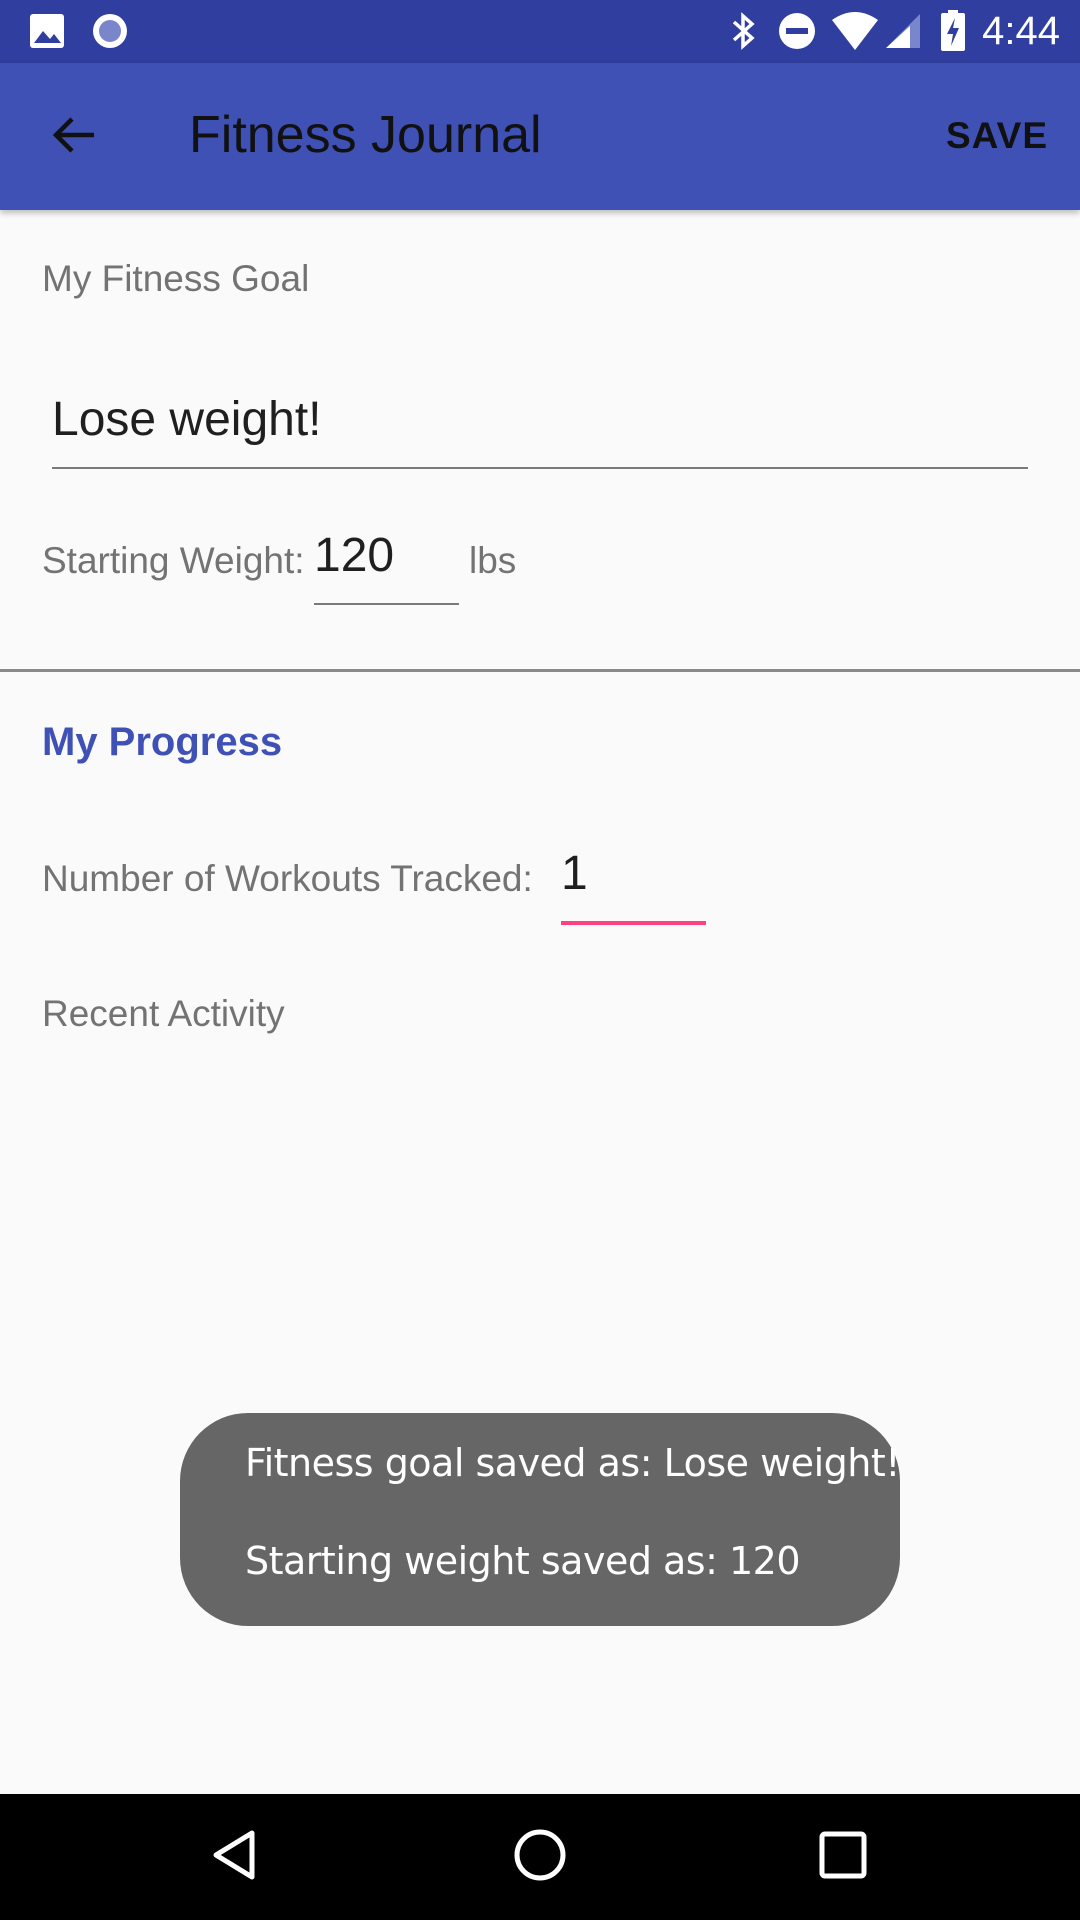 This screenshot has width=1080, height=1920. I want to click on nav-home-button, so click(540, 1857).